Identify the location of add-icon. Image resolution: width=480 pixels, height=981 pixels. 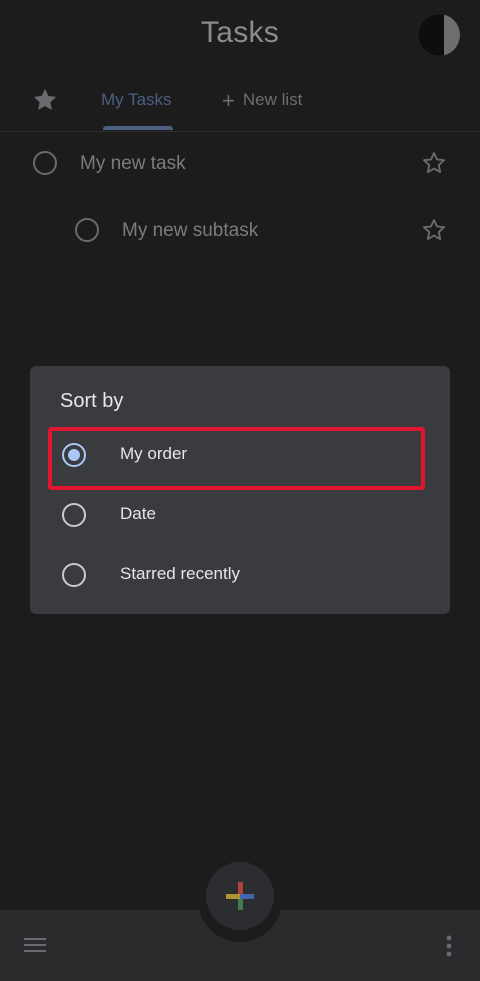
(240, 896).